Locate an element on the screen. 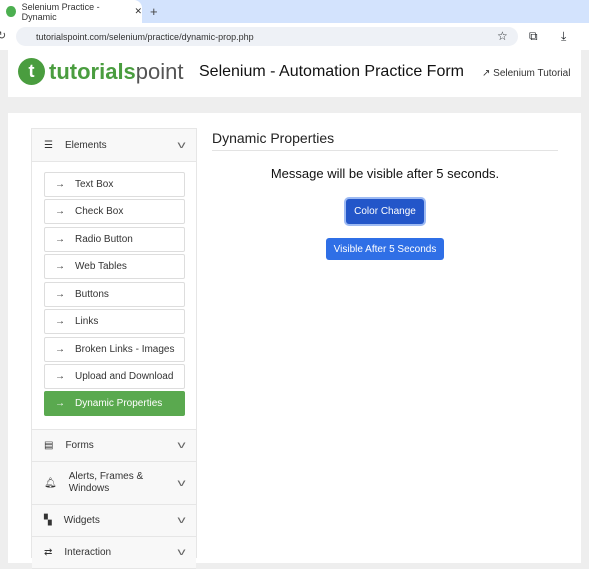  new-tab-icon: + is located at coordinates (154, 11).